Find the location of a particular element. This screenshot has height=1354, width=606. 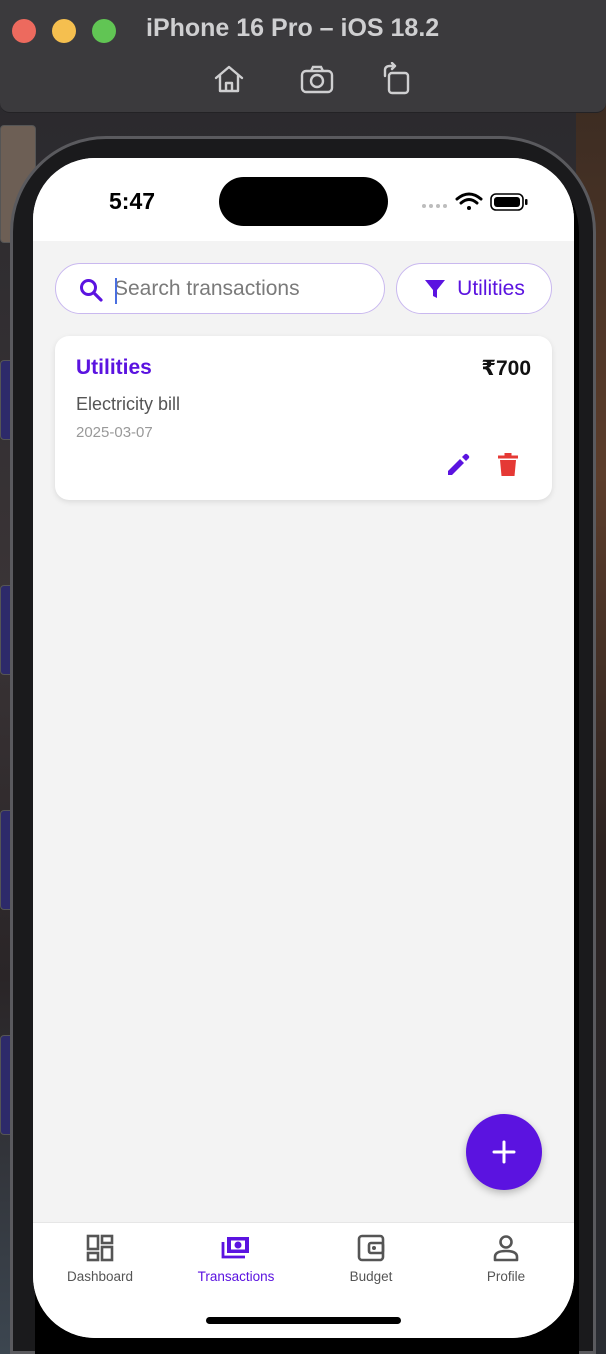

delete-icon is located at coordinates (508, 465).